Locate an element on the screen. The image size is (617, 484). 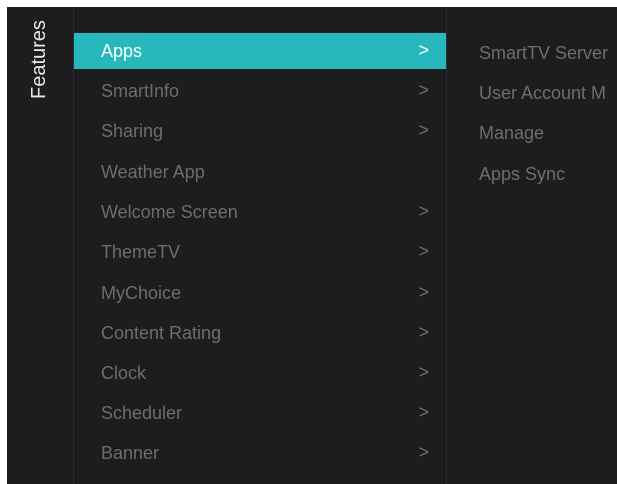
menu-item-label: Weather App is located at coordinates (153, 172).